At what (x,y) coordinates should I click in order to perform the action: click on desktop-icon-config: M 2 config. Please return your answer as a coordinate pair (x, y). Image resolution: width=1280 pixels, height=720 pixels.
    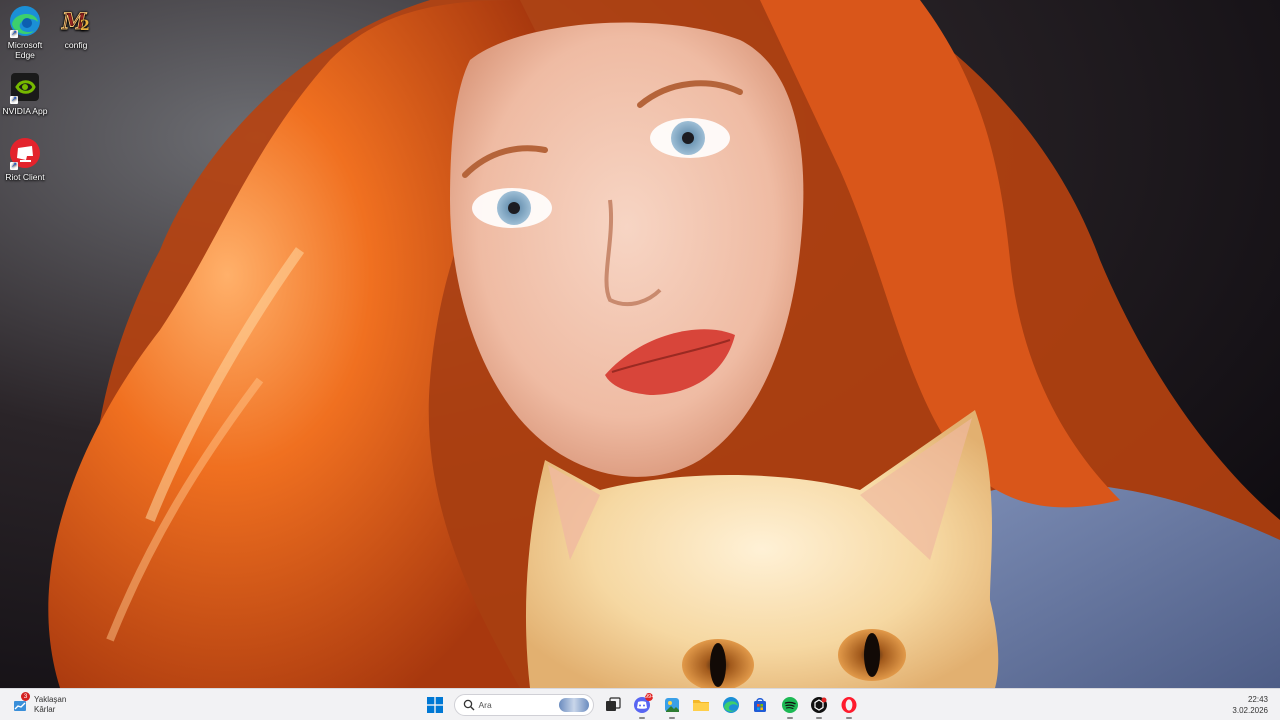
    Looking at the image, I should click on (76, 27).